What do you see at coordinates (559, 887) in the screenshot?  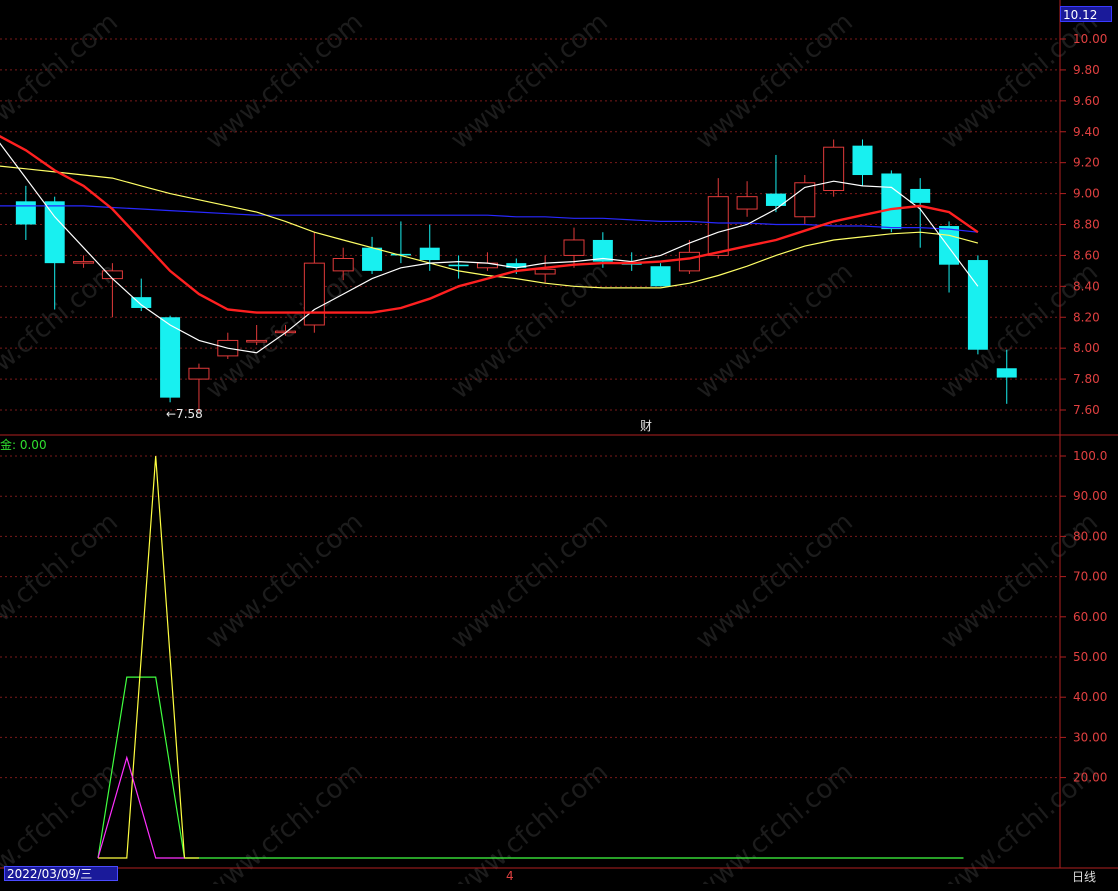 I see `bottom-tab-bar` at bounding box center [559, 887].